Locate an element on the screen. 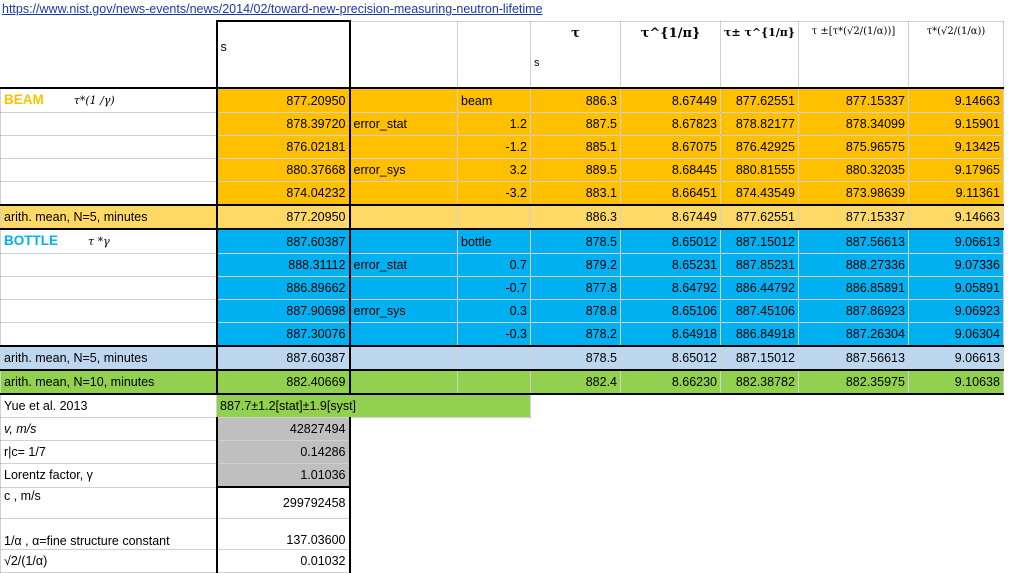  bottle-pm-pow-cell: 886.84918 is located at coordinates (759, 334).